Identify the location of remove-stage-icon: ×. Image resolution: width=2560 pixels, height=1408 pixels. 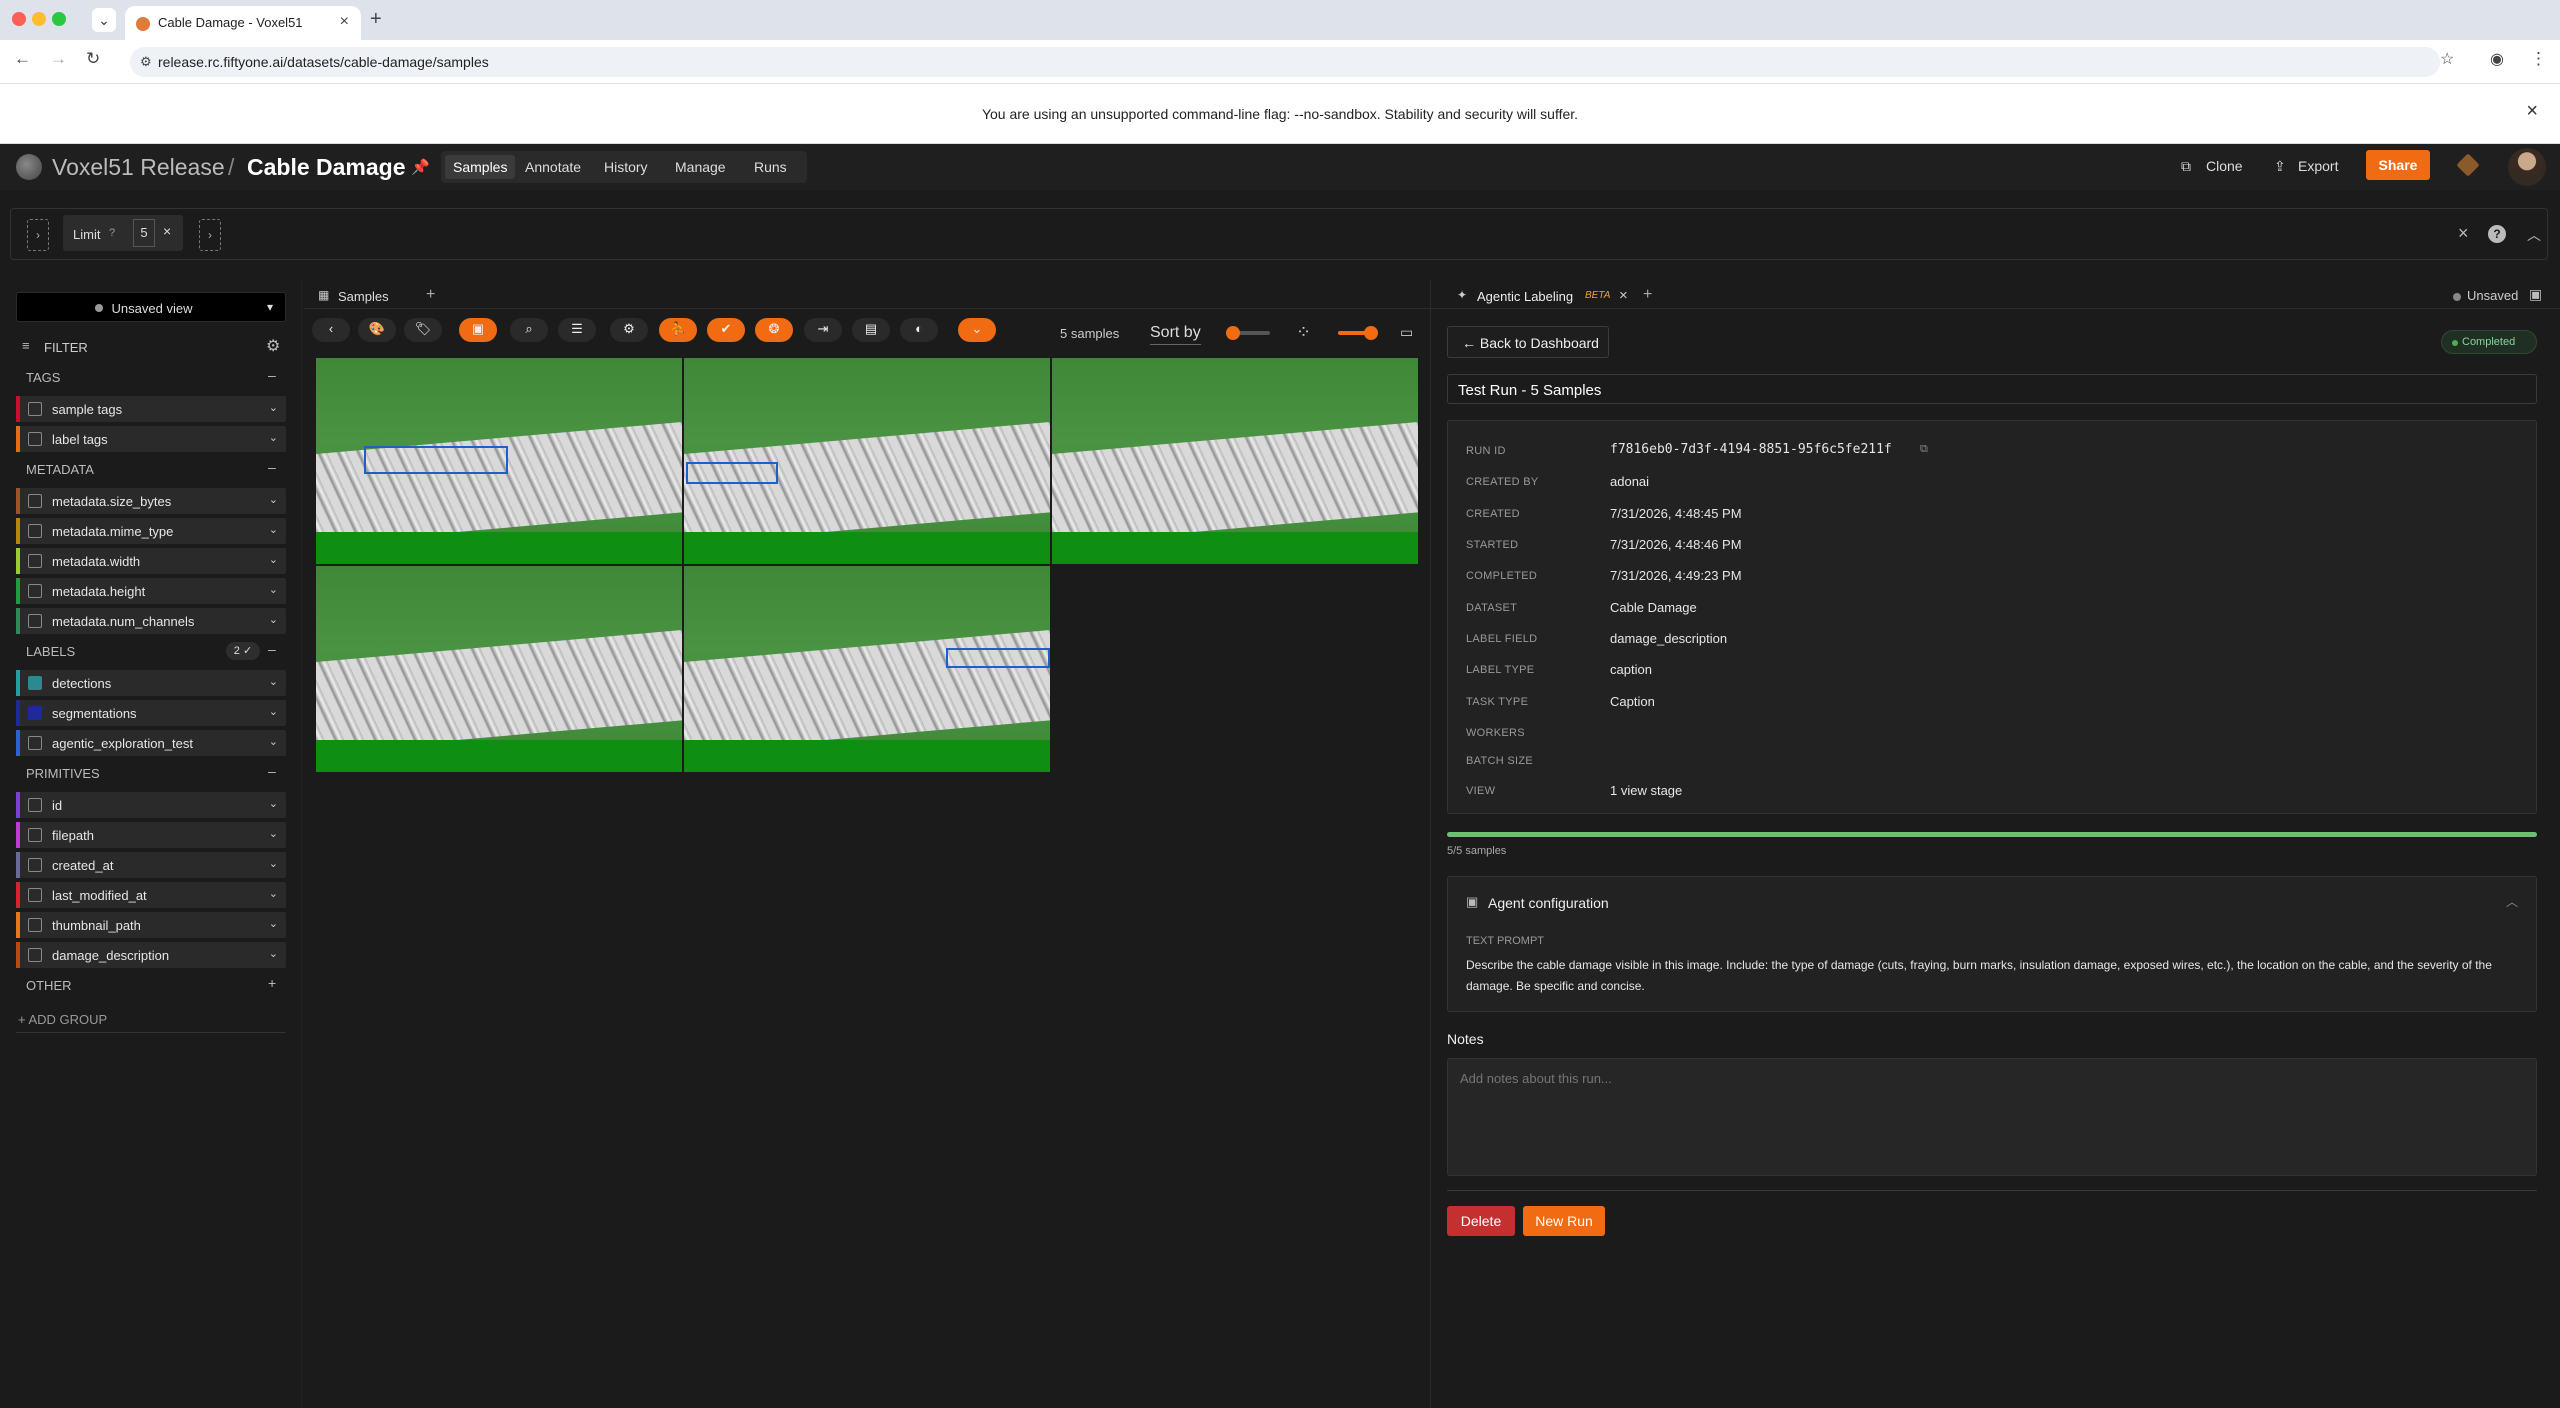
(167, 231).